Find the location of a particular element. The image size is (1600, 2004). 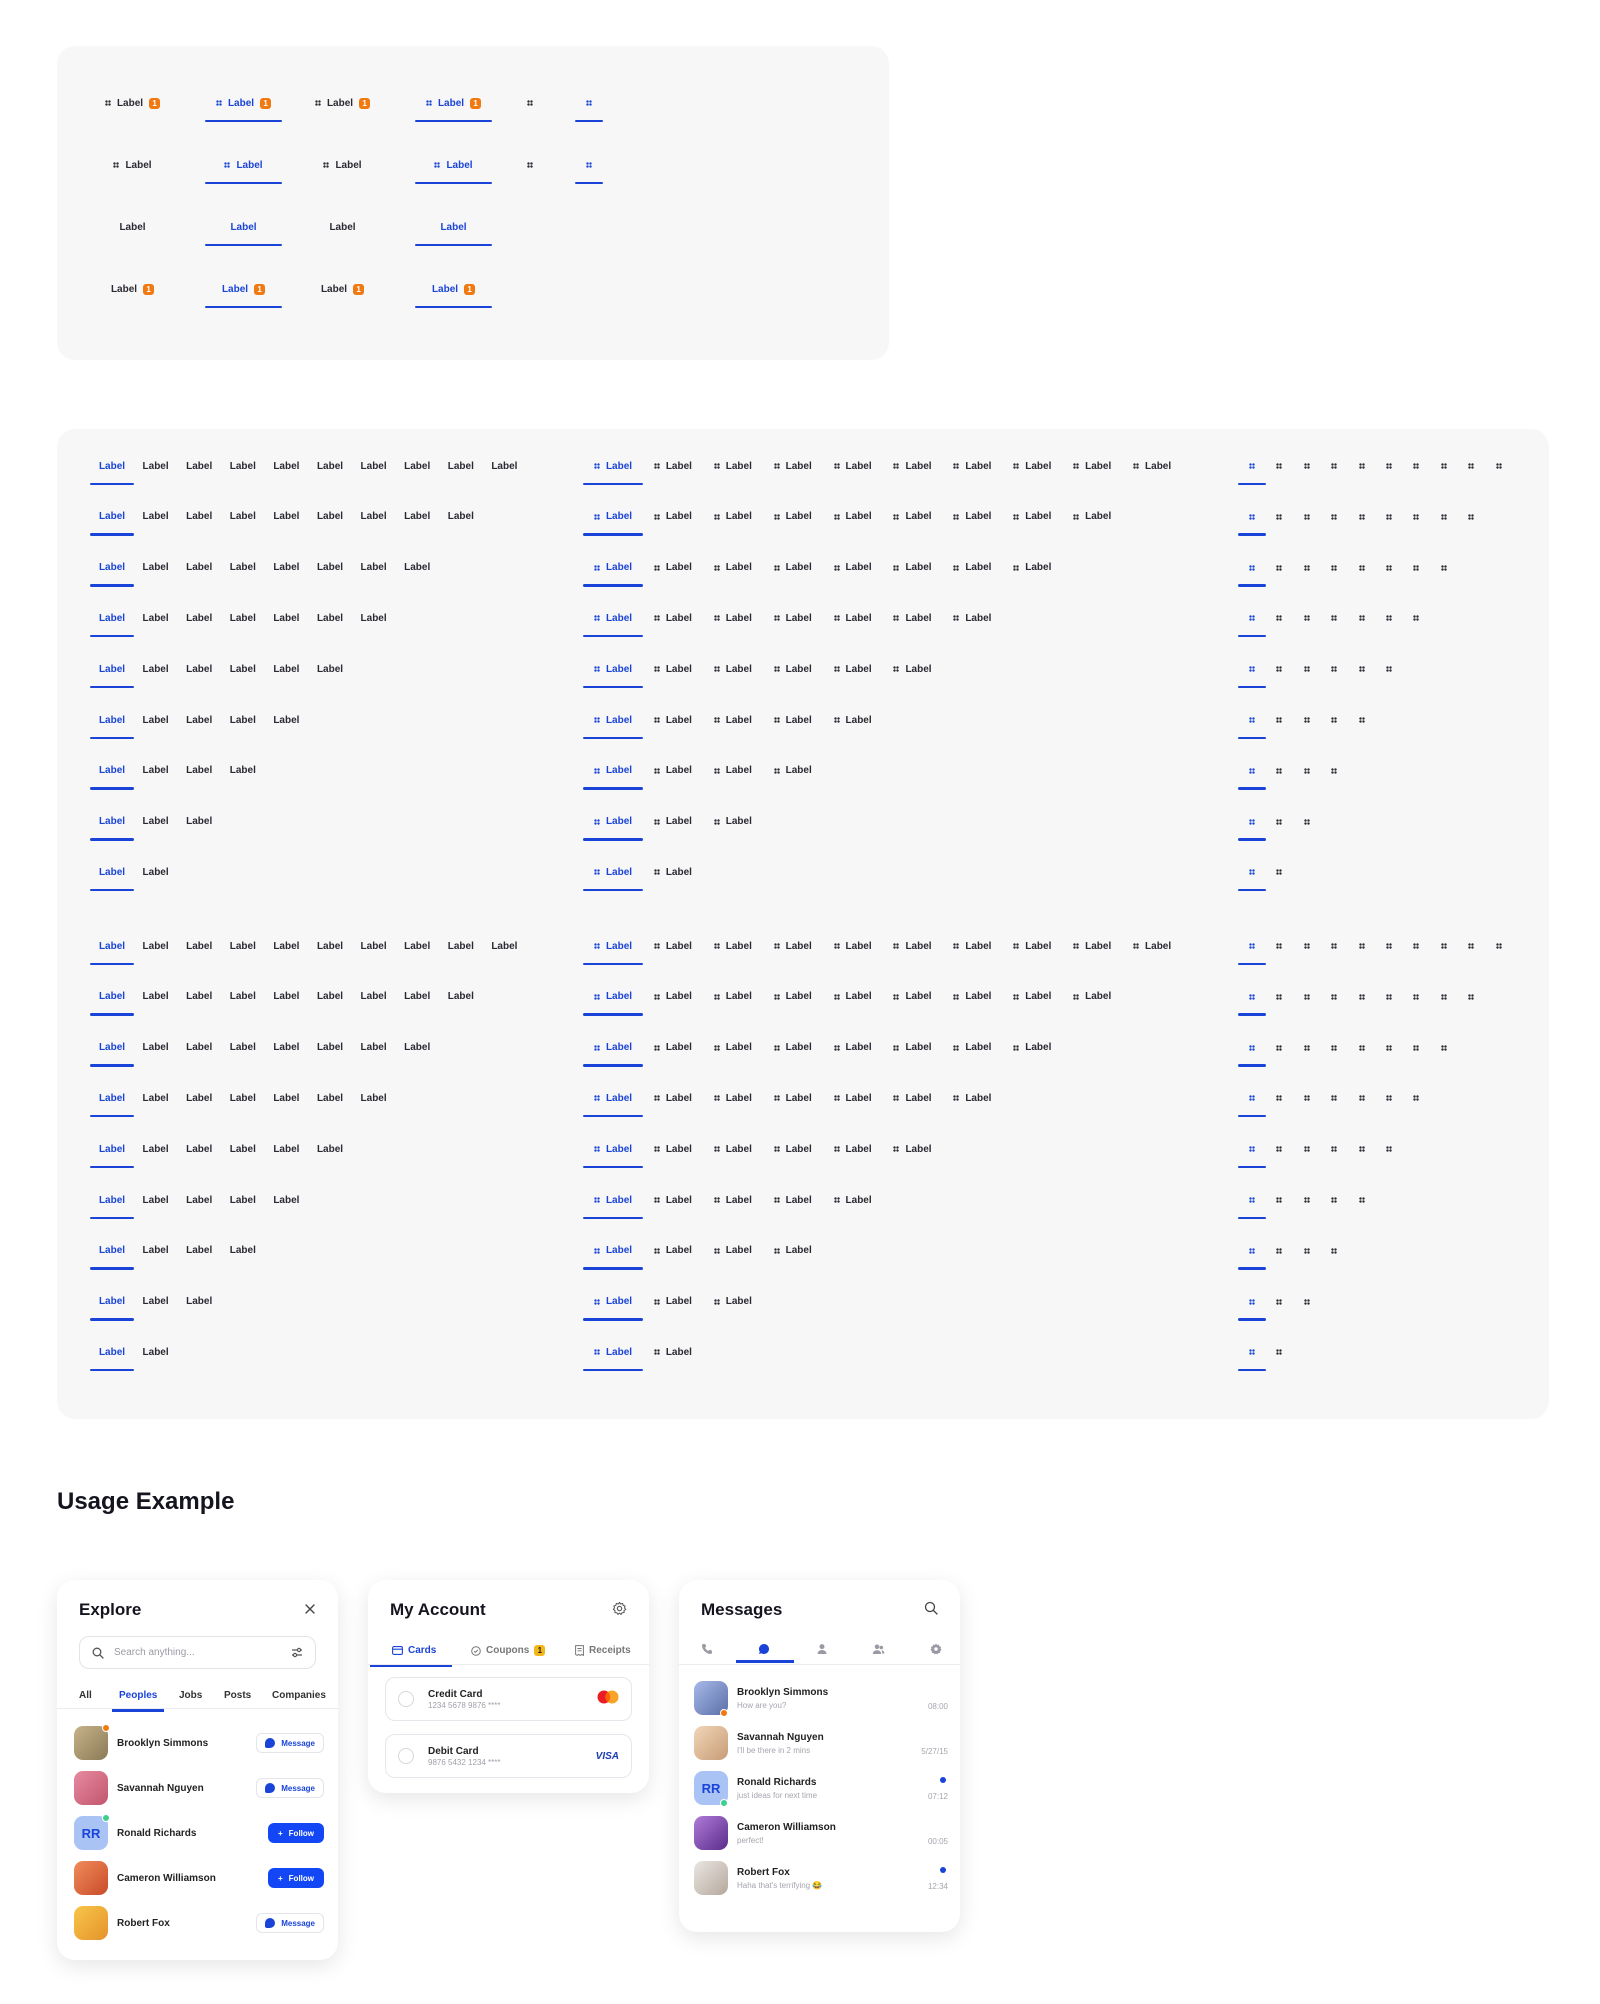

tab-cards: Cards is located at coordinates (411, 1656).